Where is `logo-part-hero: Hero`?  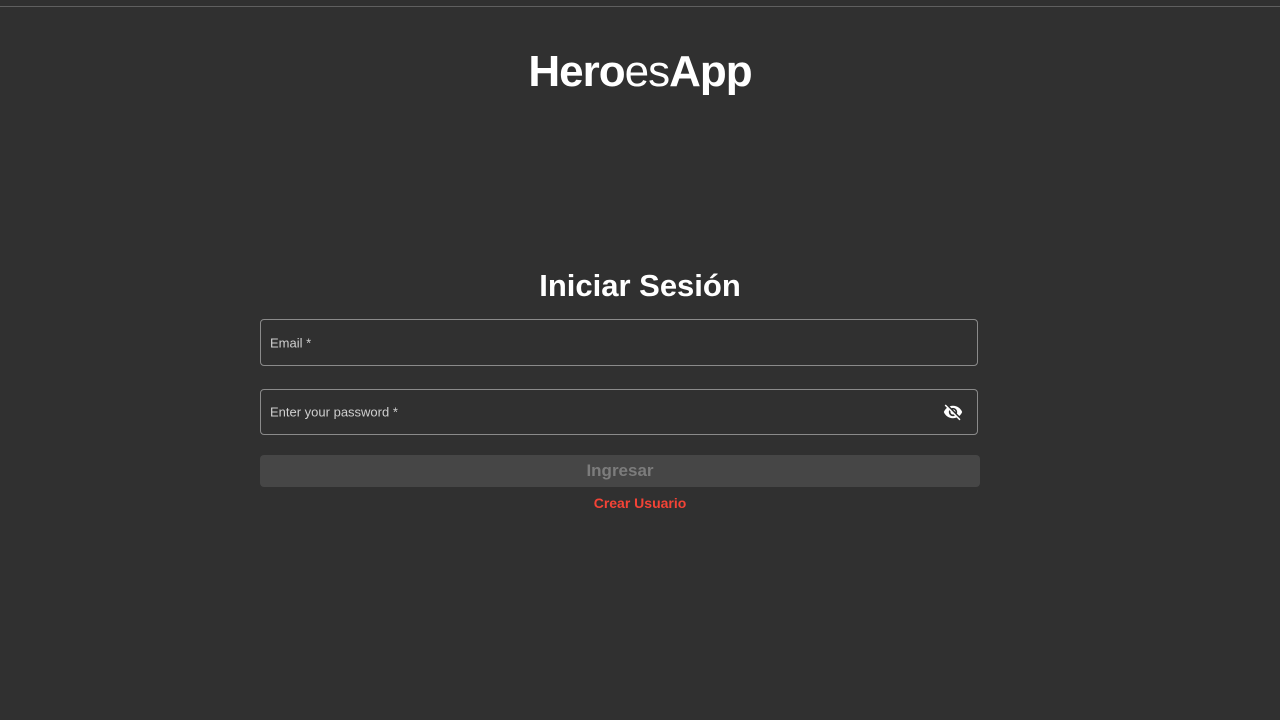
logo-part-hero: Hero is located at coordinates (576, 71).